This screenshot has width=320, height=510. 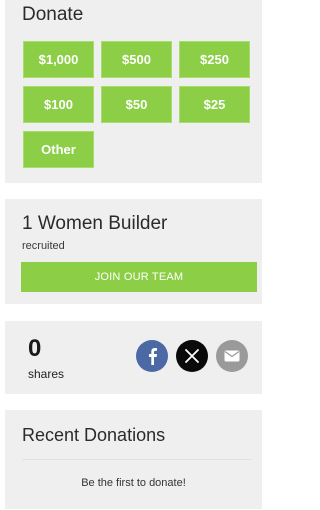 I want to click on amount-button-250: $250, so click(x=214, y=59).